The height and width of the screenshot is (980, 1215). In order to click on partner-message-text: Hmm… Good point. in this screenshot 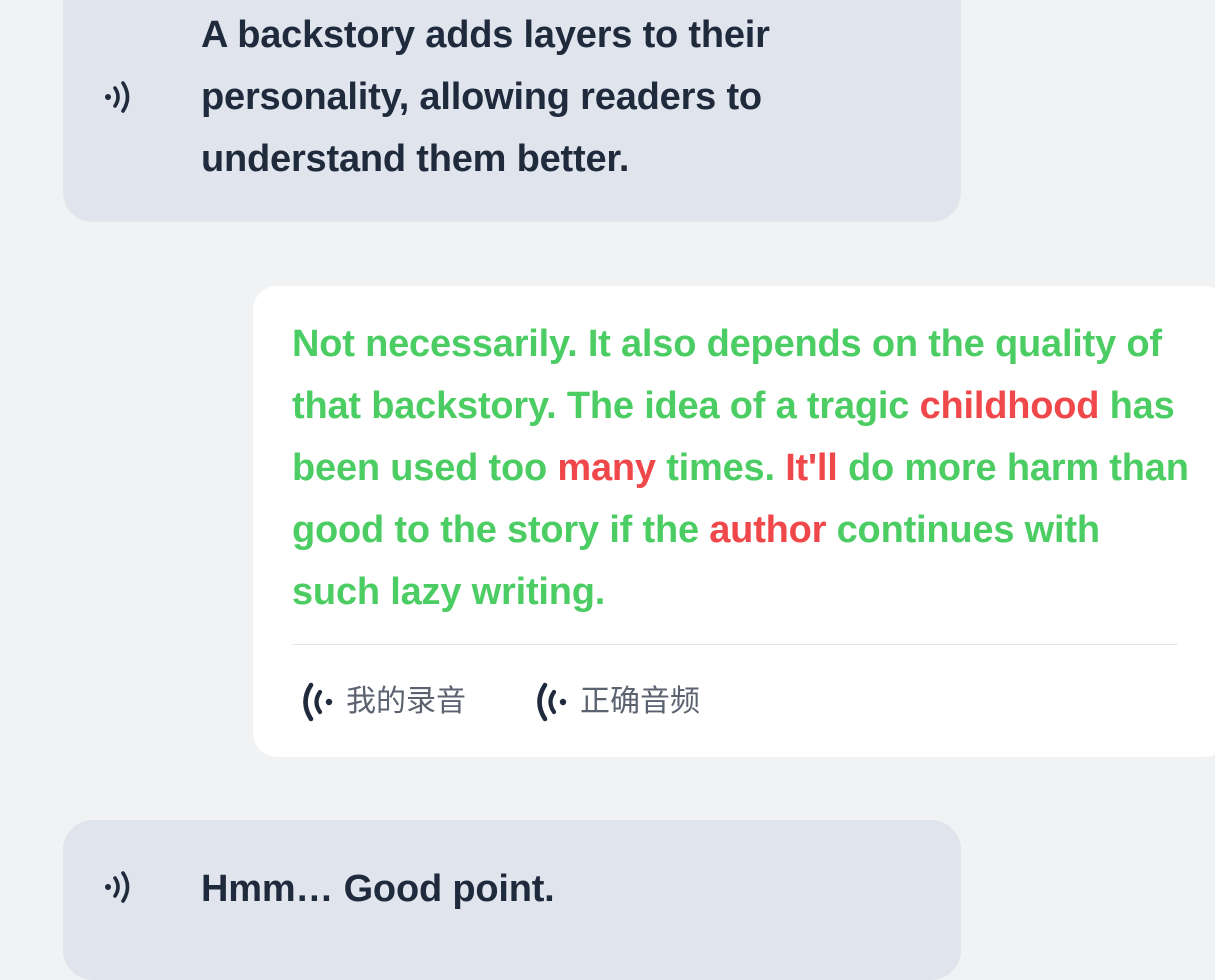, I will do `click(561, 889)`.